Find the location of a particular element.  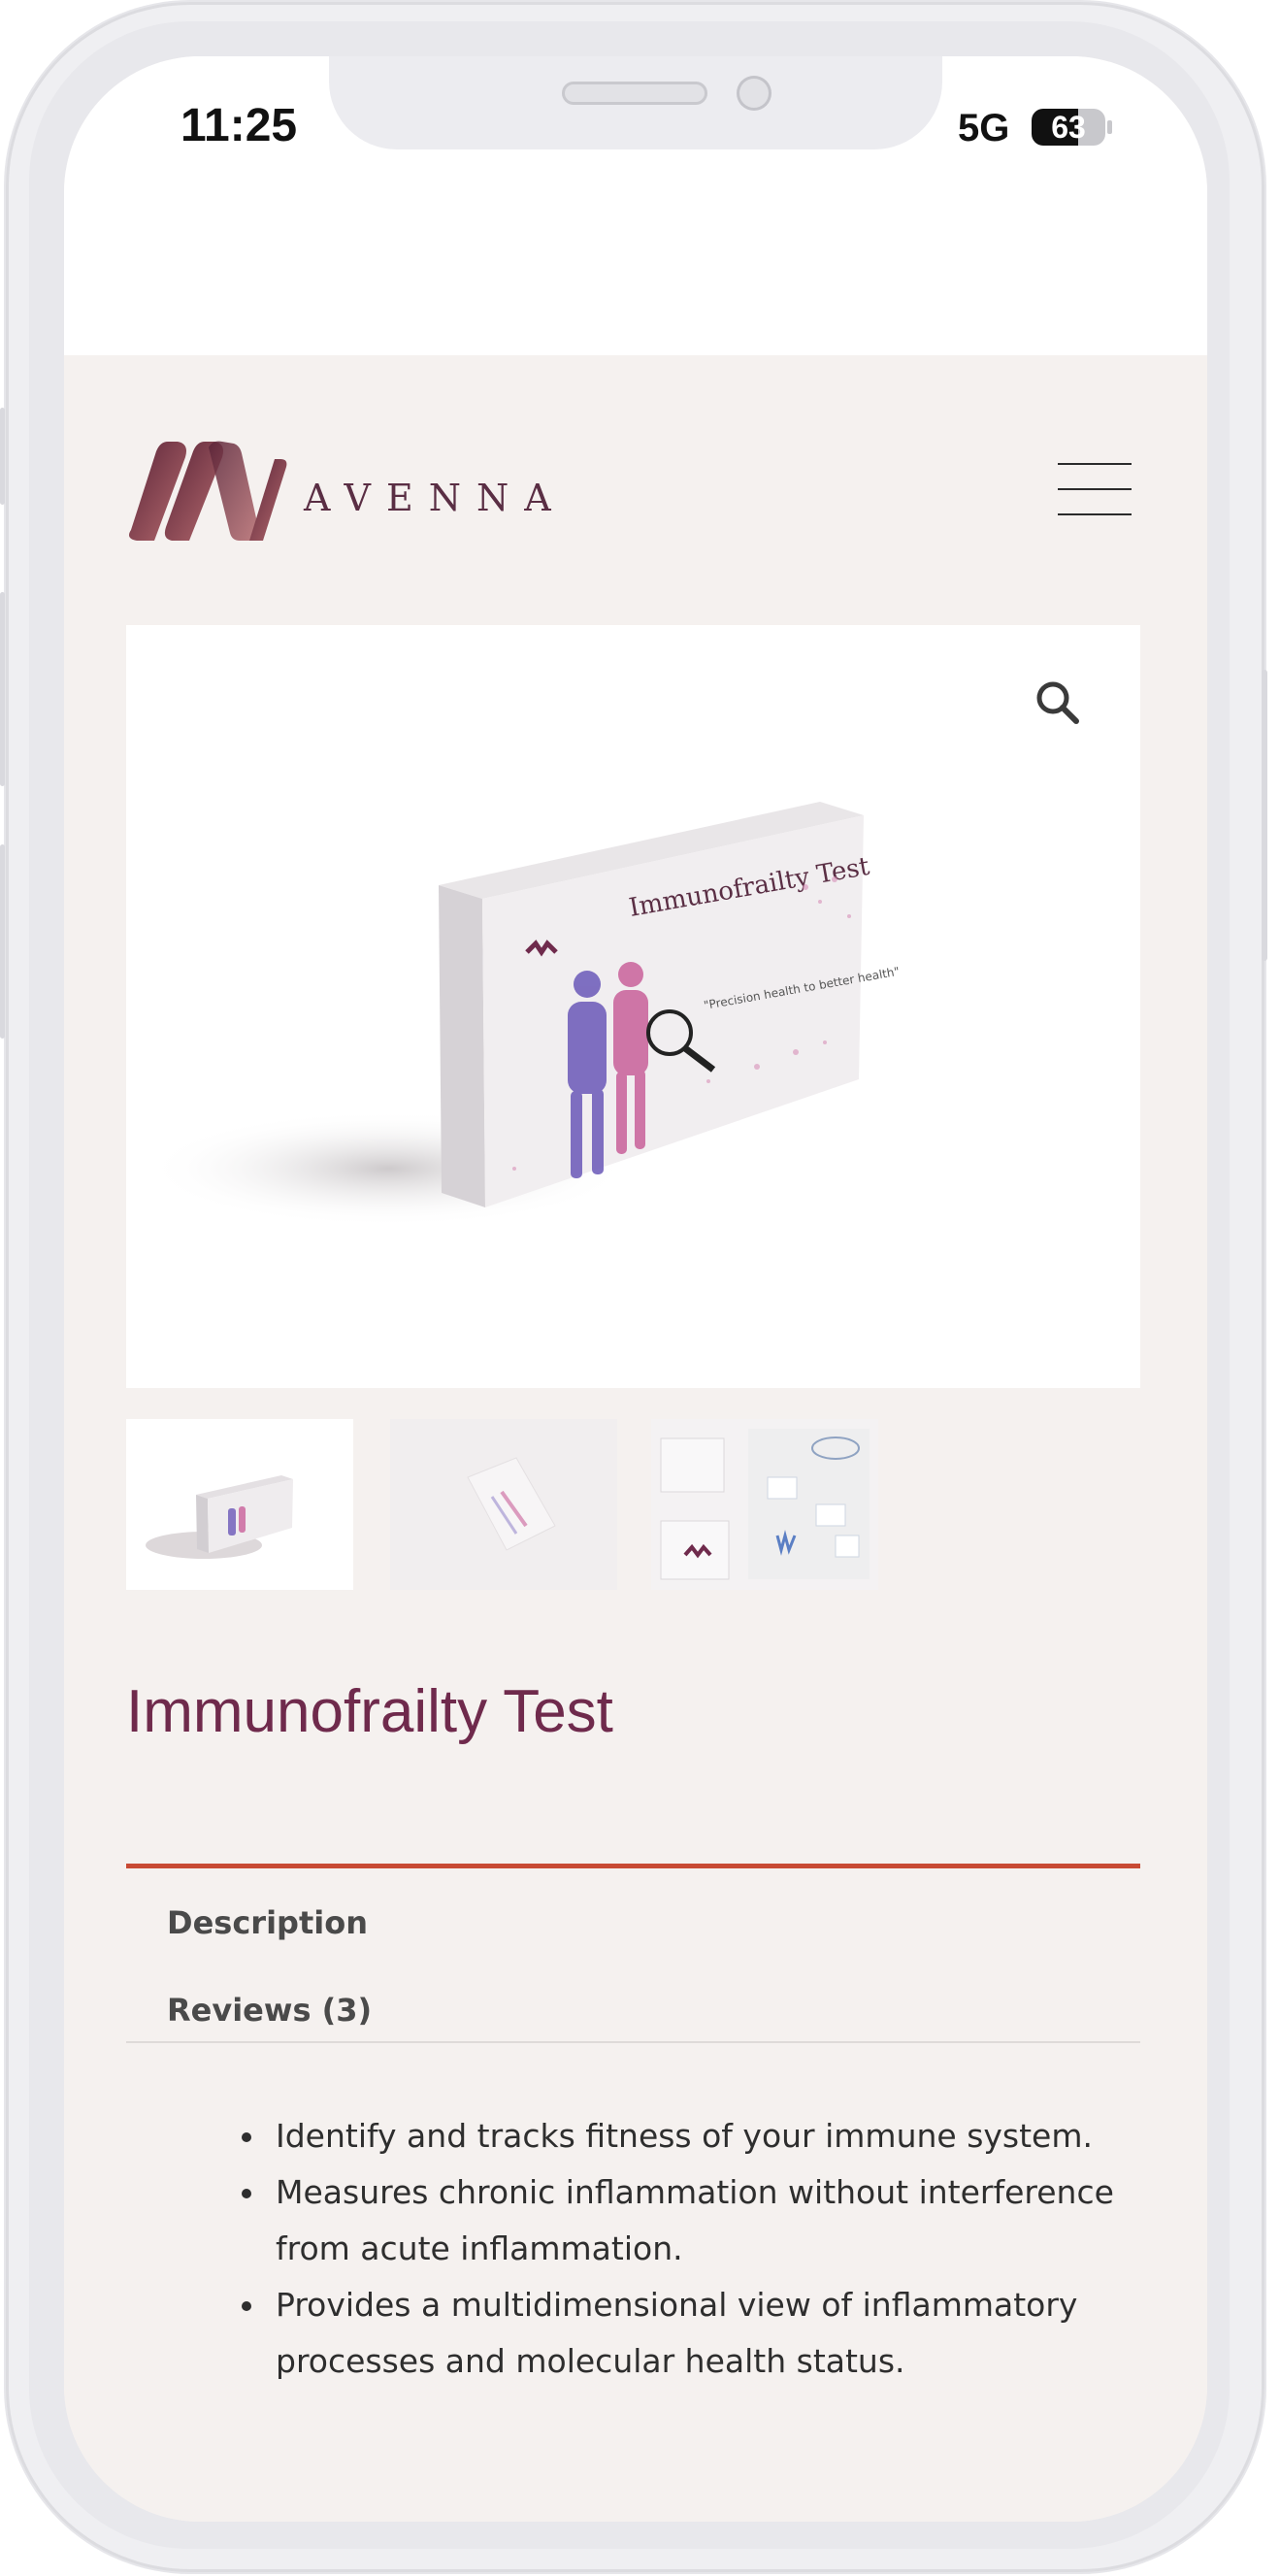

status-time: 11:25 is located at coordinates (240, 125).